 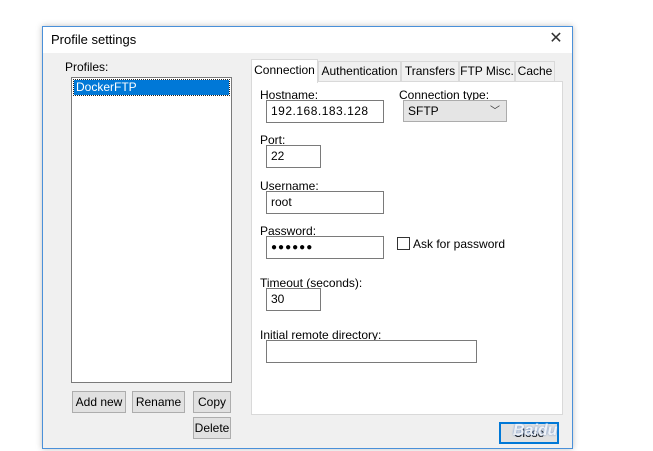 What do you see at coordinates (487, 71) in the screenshot?
I see `tab-ftp-misc: FTP Misc.` at bounding box center [487, 71].